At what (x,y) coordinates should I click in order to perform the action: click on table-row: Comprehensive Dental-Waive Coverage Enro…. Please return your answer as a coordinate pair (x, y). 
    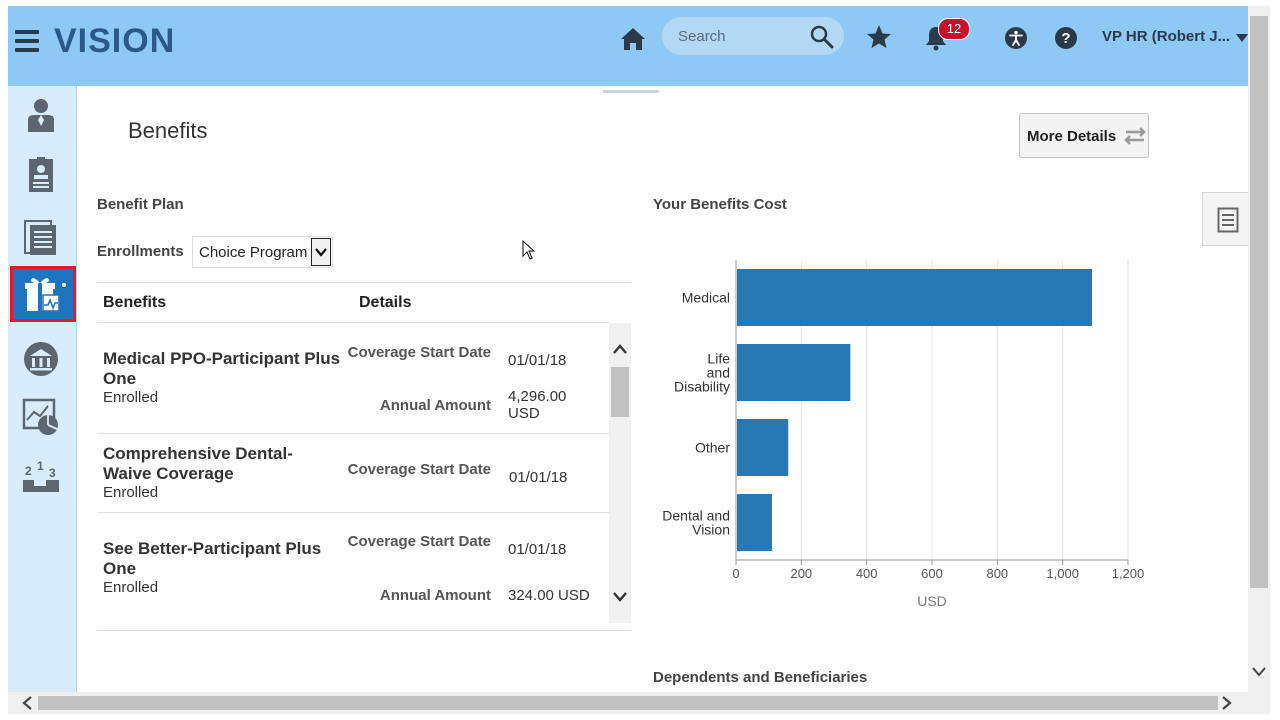
    Looking at the image, I should click on (353, 473).